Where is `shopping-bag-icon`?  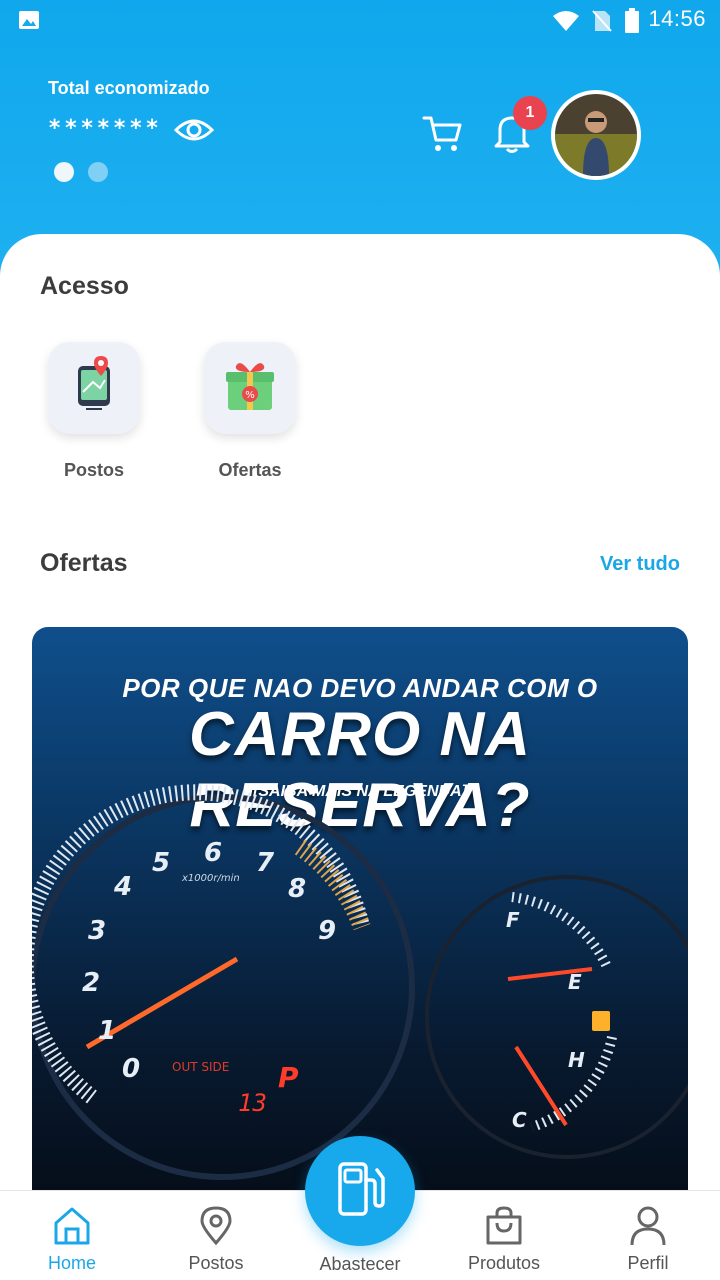 shopping-bag-icon is located at coordinates (504, 1225).